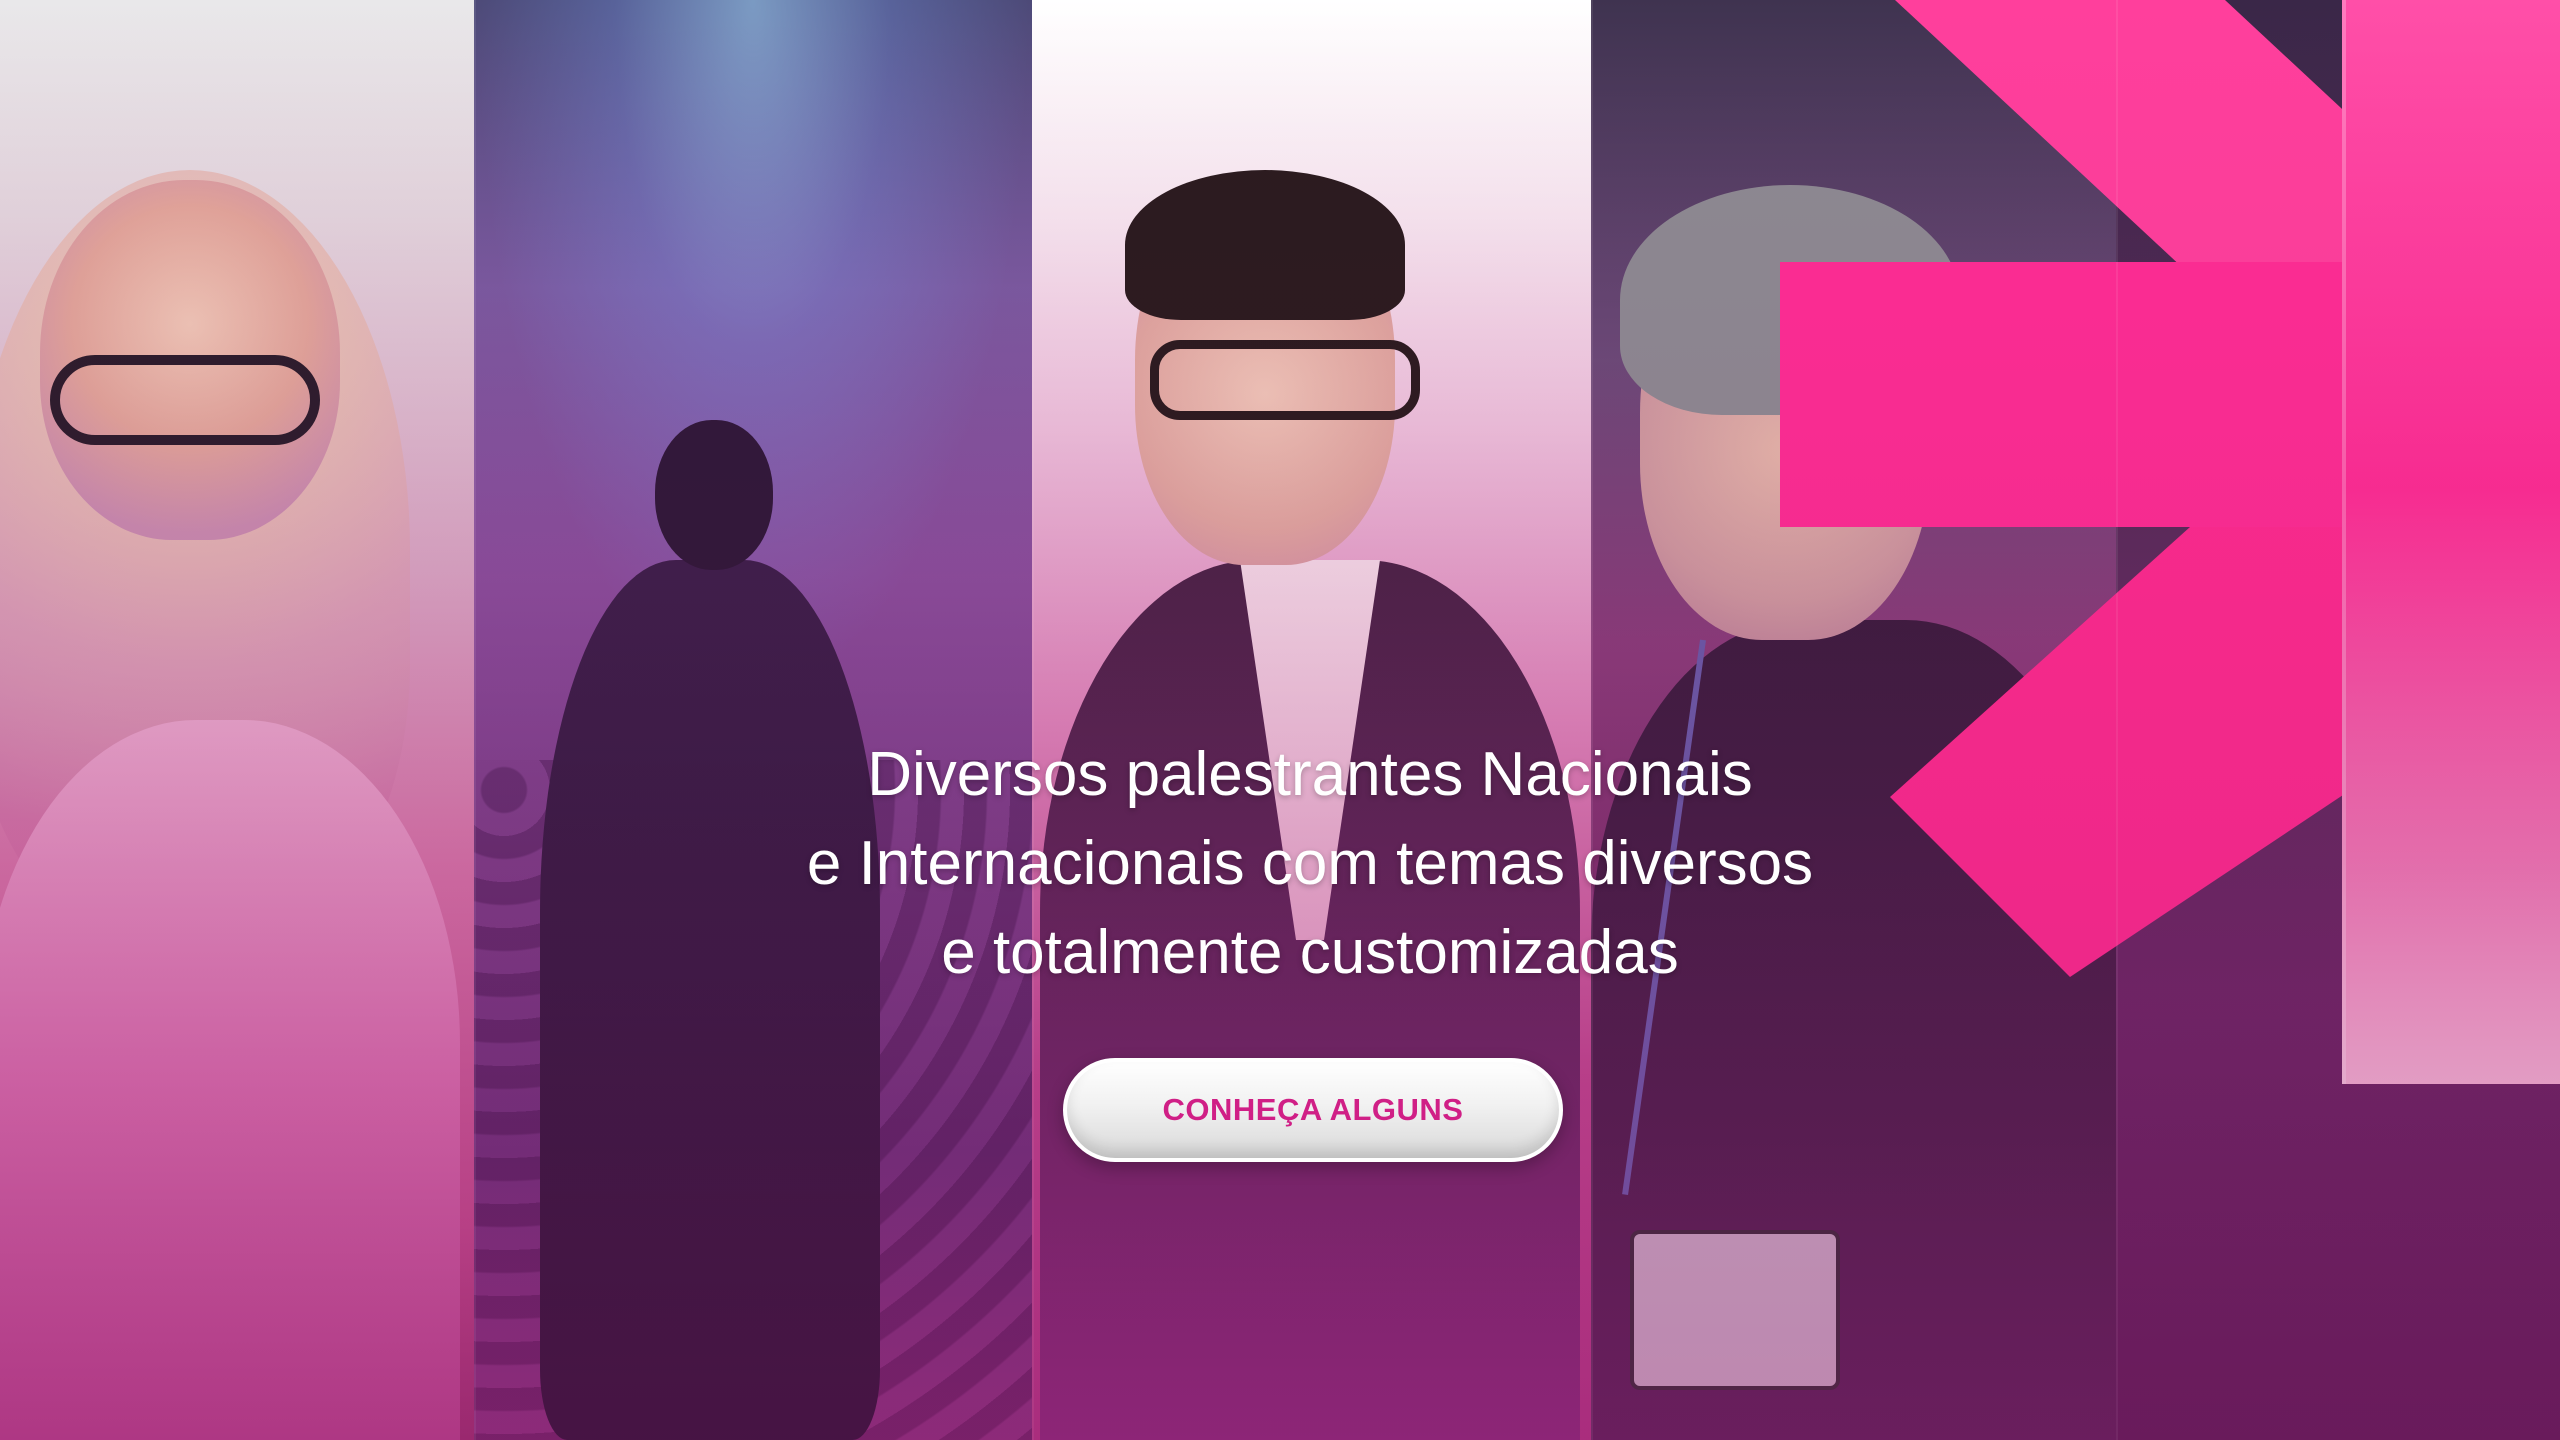 Image resolution: width=2560 pixels, height=1440 pixels. I want to click on headline-line: e totalmente customizadas, so click(1310, 952).